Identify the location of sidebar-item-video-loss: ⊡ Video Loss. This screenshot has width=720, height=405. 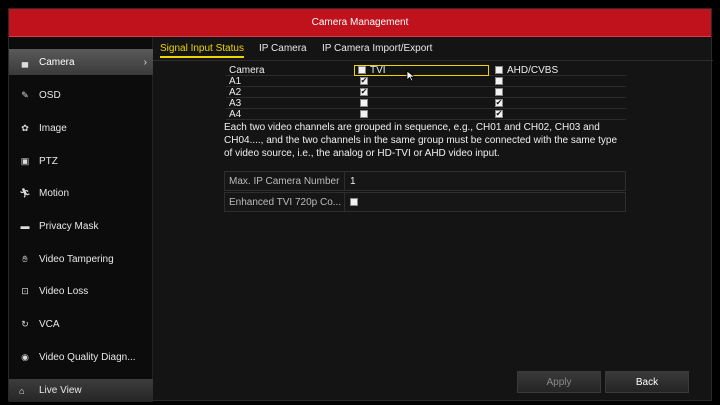
(81, 291).